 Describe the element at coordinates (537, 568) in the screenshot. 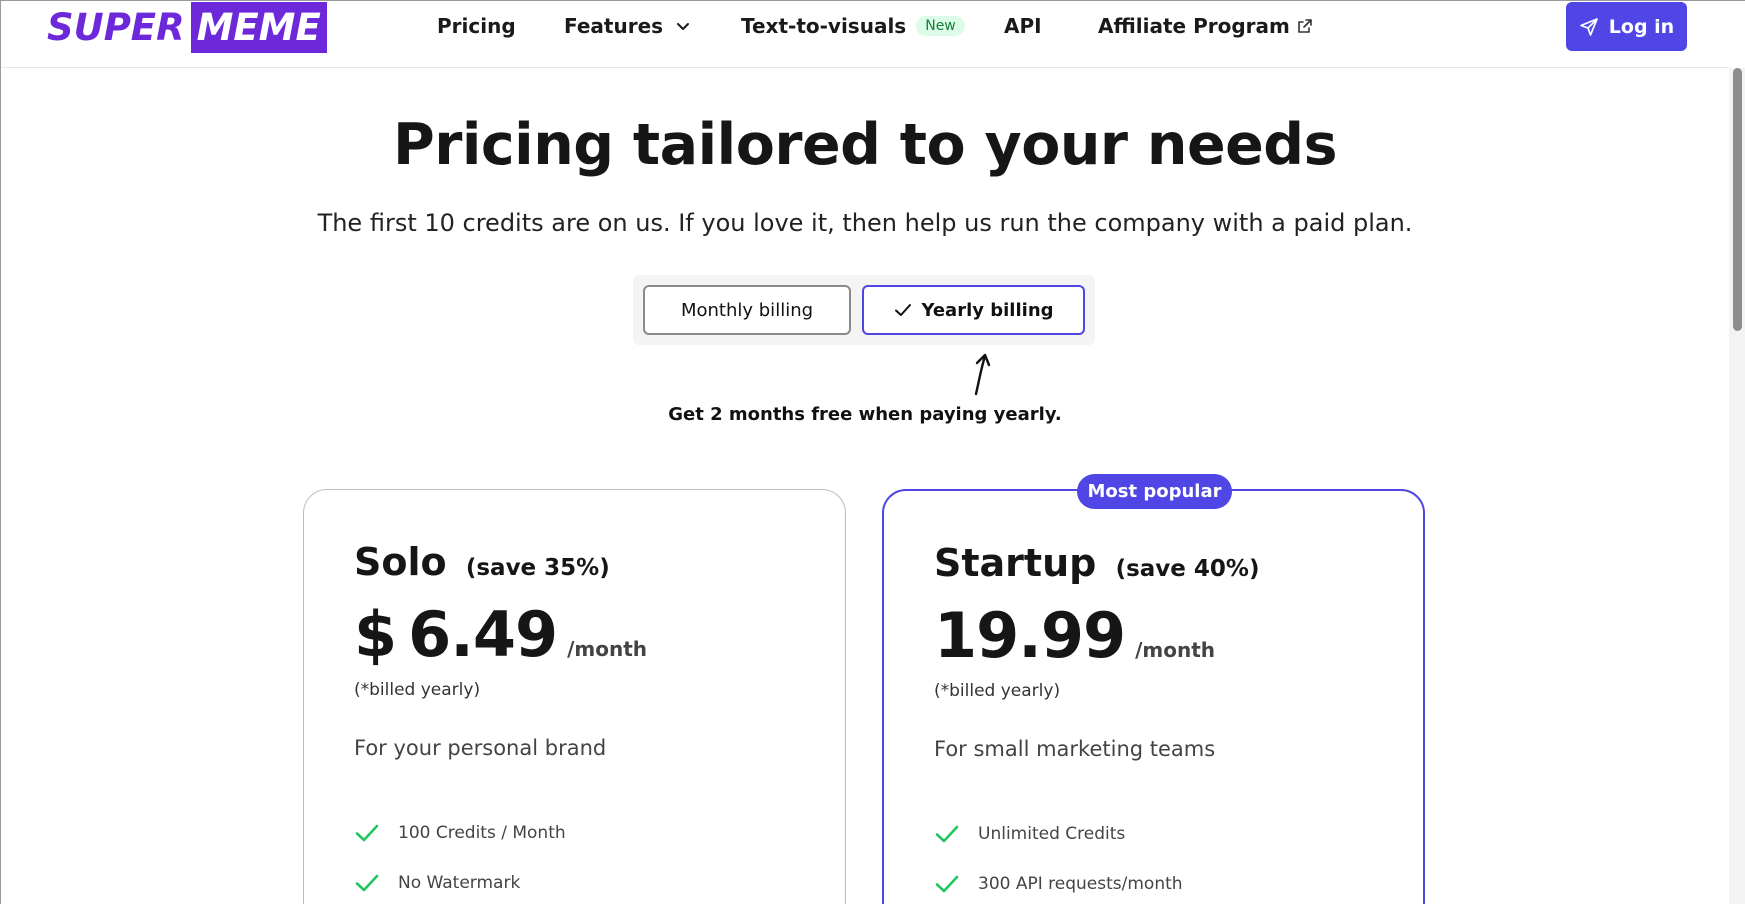

I see `plan-savings: (save 35%)` at that location.